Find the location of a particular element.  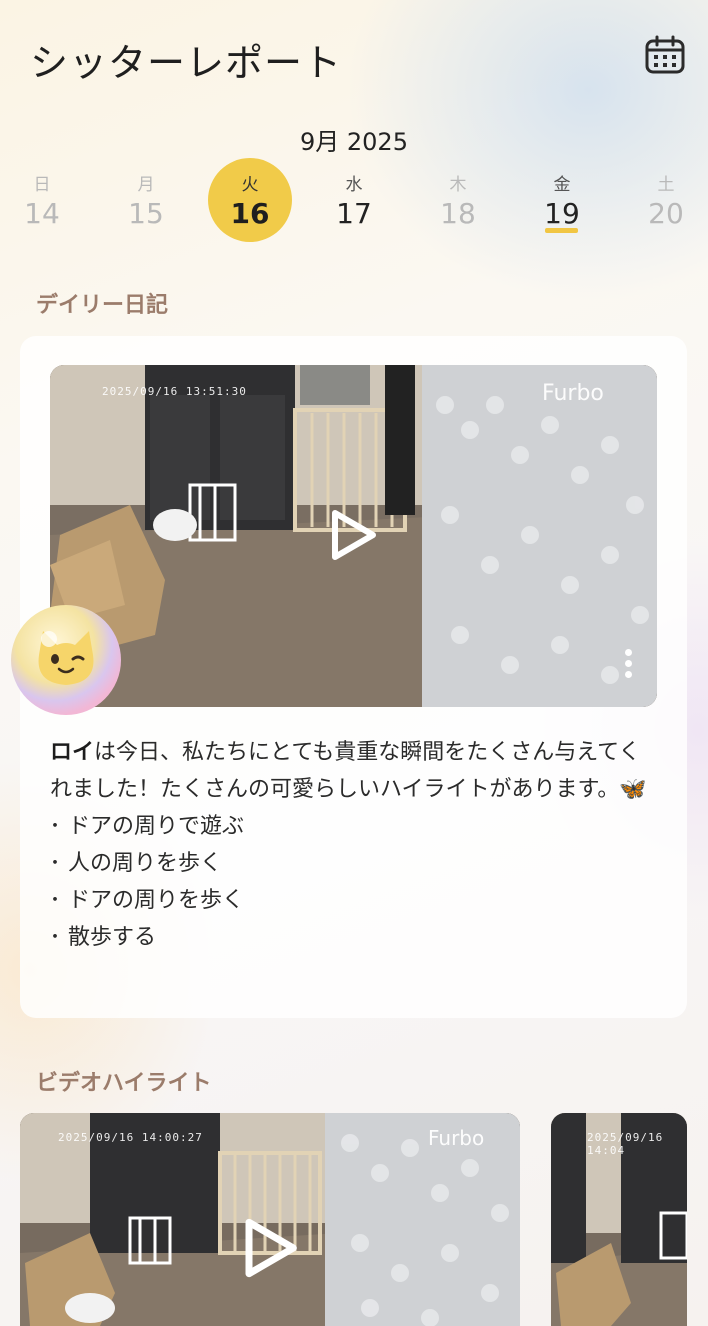

day-number: 16 is located at coordinates (250, 213).